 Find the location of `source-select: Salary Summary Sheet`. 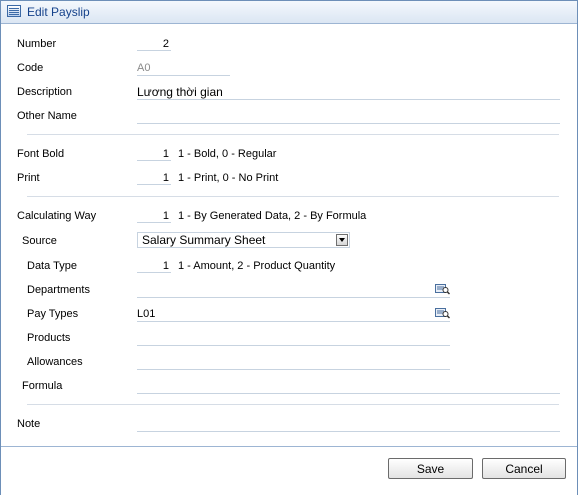

source-select: Salary Summary Sheet is located at coordinates (243, 240).